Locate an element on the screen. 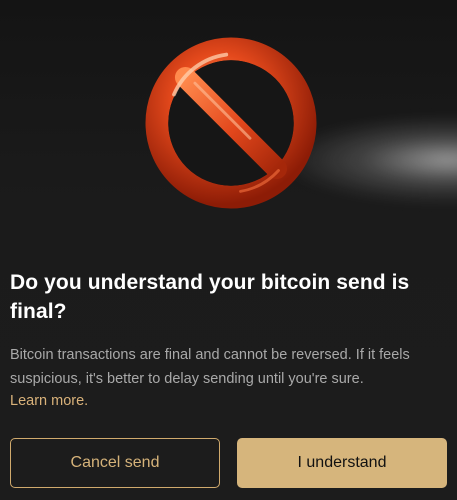 The height and width of the screenshot is (500, 457). i-understand-button: I understand is located at coordinates (342, 463).